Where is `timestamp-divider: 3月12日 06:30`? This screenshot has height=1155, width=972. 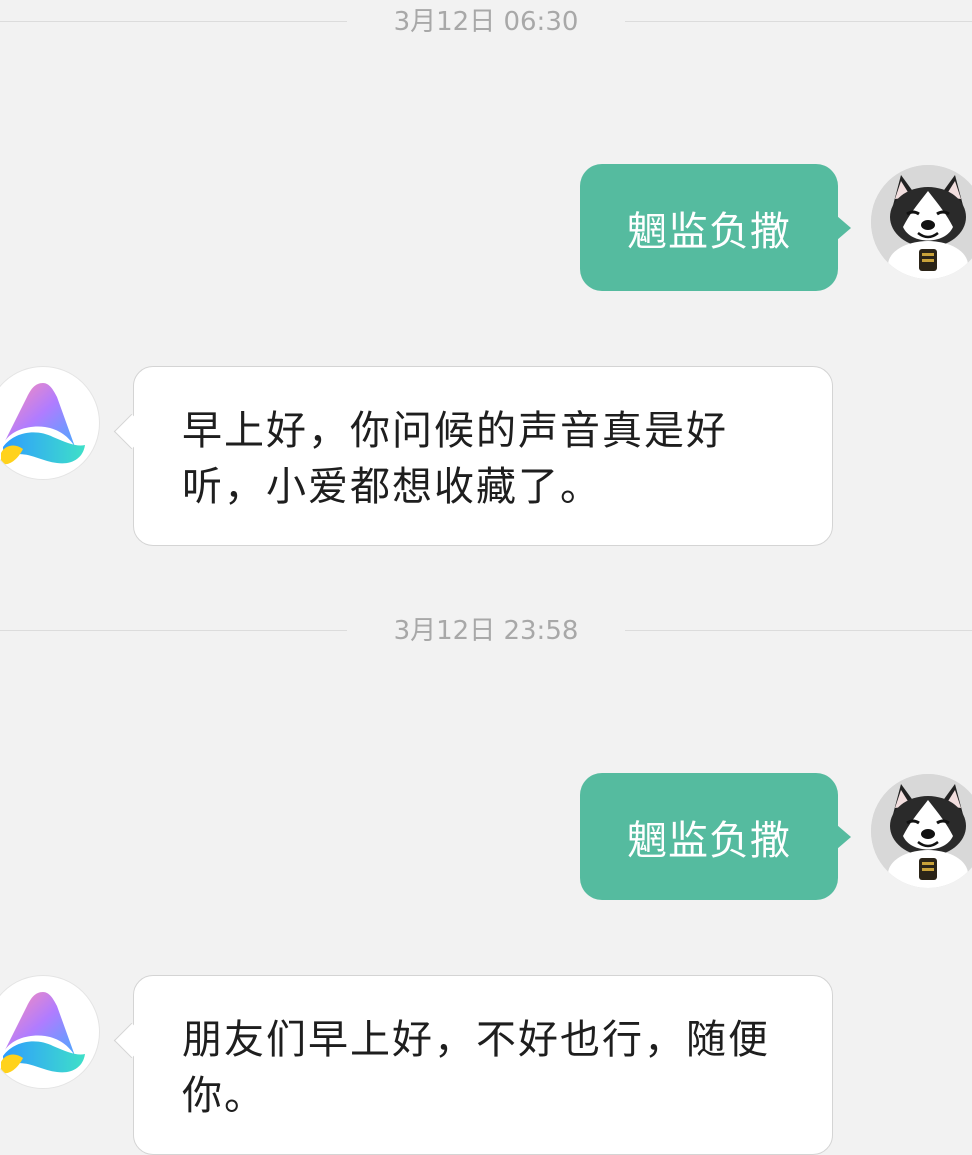
timestamp-divider: 3月12日 06:30 is located at coordinates (486, 22).